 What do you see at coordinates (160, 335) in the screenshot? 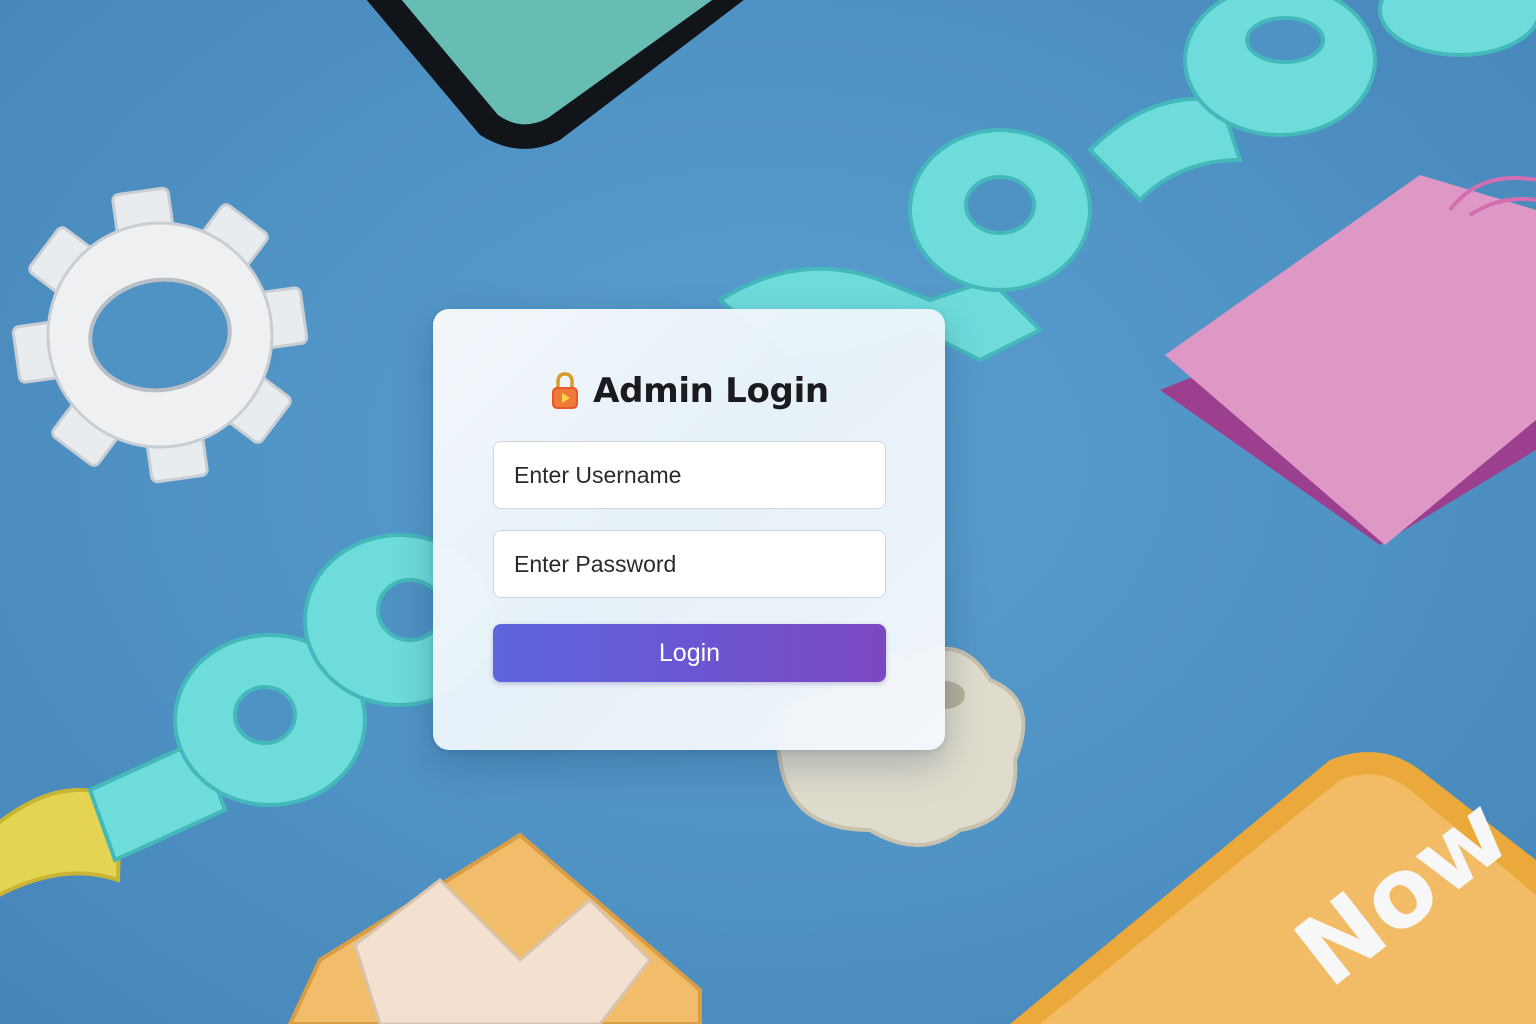
I see `gear-illustration` at bounding box center [160, 335].